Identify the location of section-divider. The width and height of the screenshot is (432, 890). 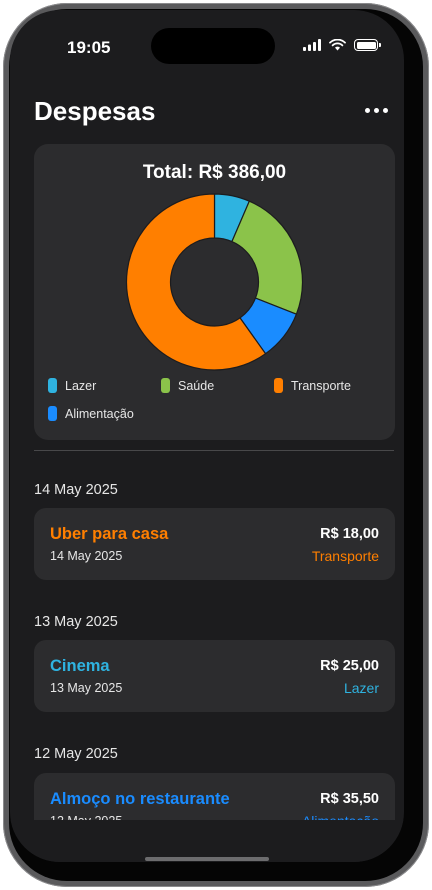
(214, 450).